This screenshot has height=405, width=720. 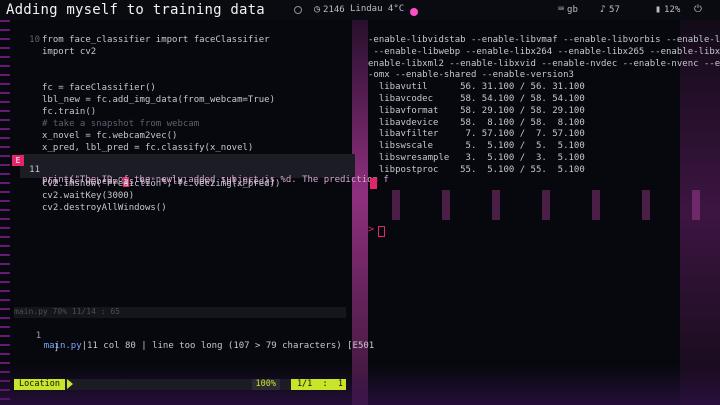 I want to click on code-text: cv2.waitKey(3000), so click(x=88, y=196).